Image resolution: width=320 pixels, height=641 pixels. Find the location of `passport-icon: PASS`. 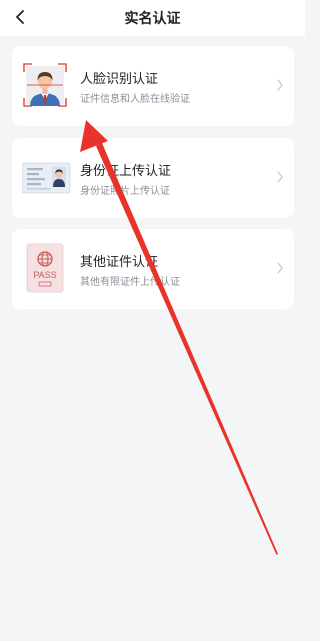

passport-icon: PASS is located at coordinates (45, 270).